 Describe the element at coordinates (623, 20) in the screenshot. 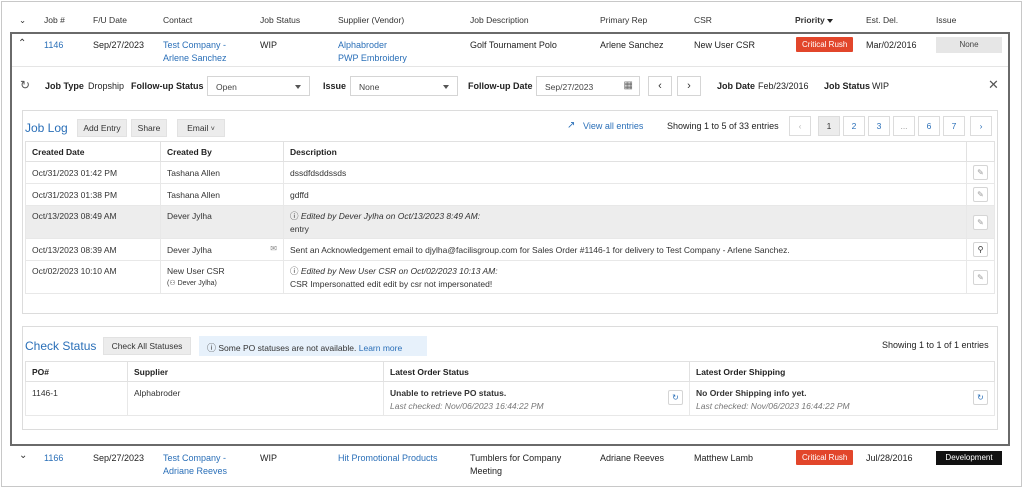

I see `col-primary-rep: Primary Rep` at that location.